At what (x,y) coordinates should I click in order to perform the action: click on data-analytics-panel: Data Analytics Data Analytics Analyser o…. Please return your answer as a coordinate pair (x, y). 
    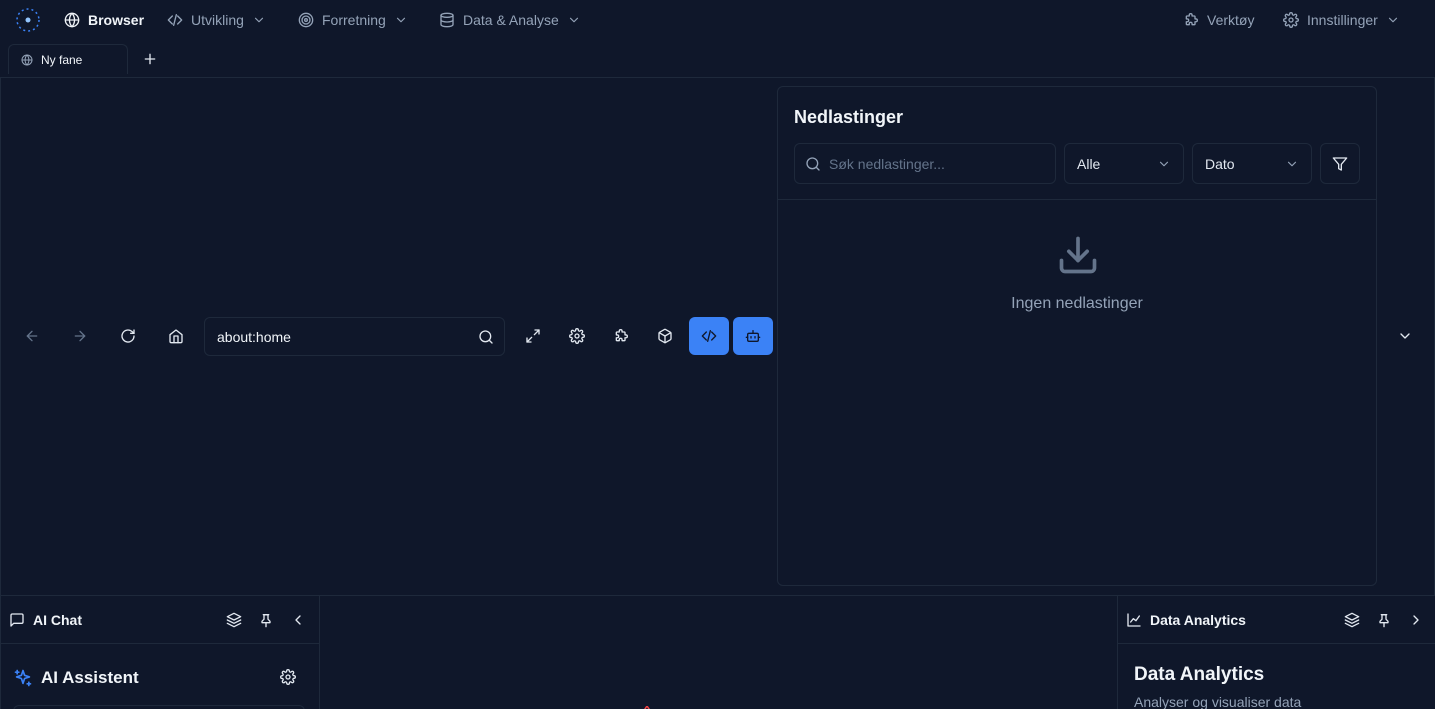
    Looking at the image, I should click on (1276, 652).